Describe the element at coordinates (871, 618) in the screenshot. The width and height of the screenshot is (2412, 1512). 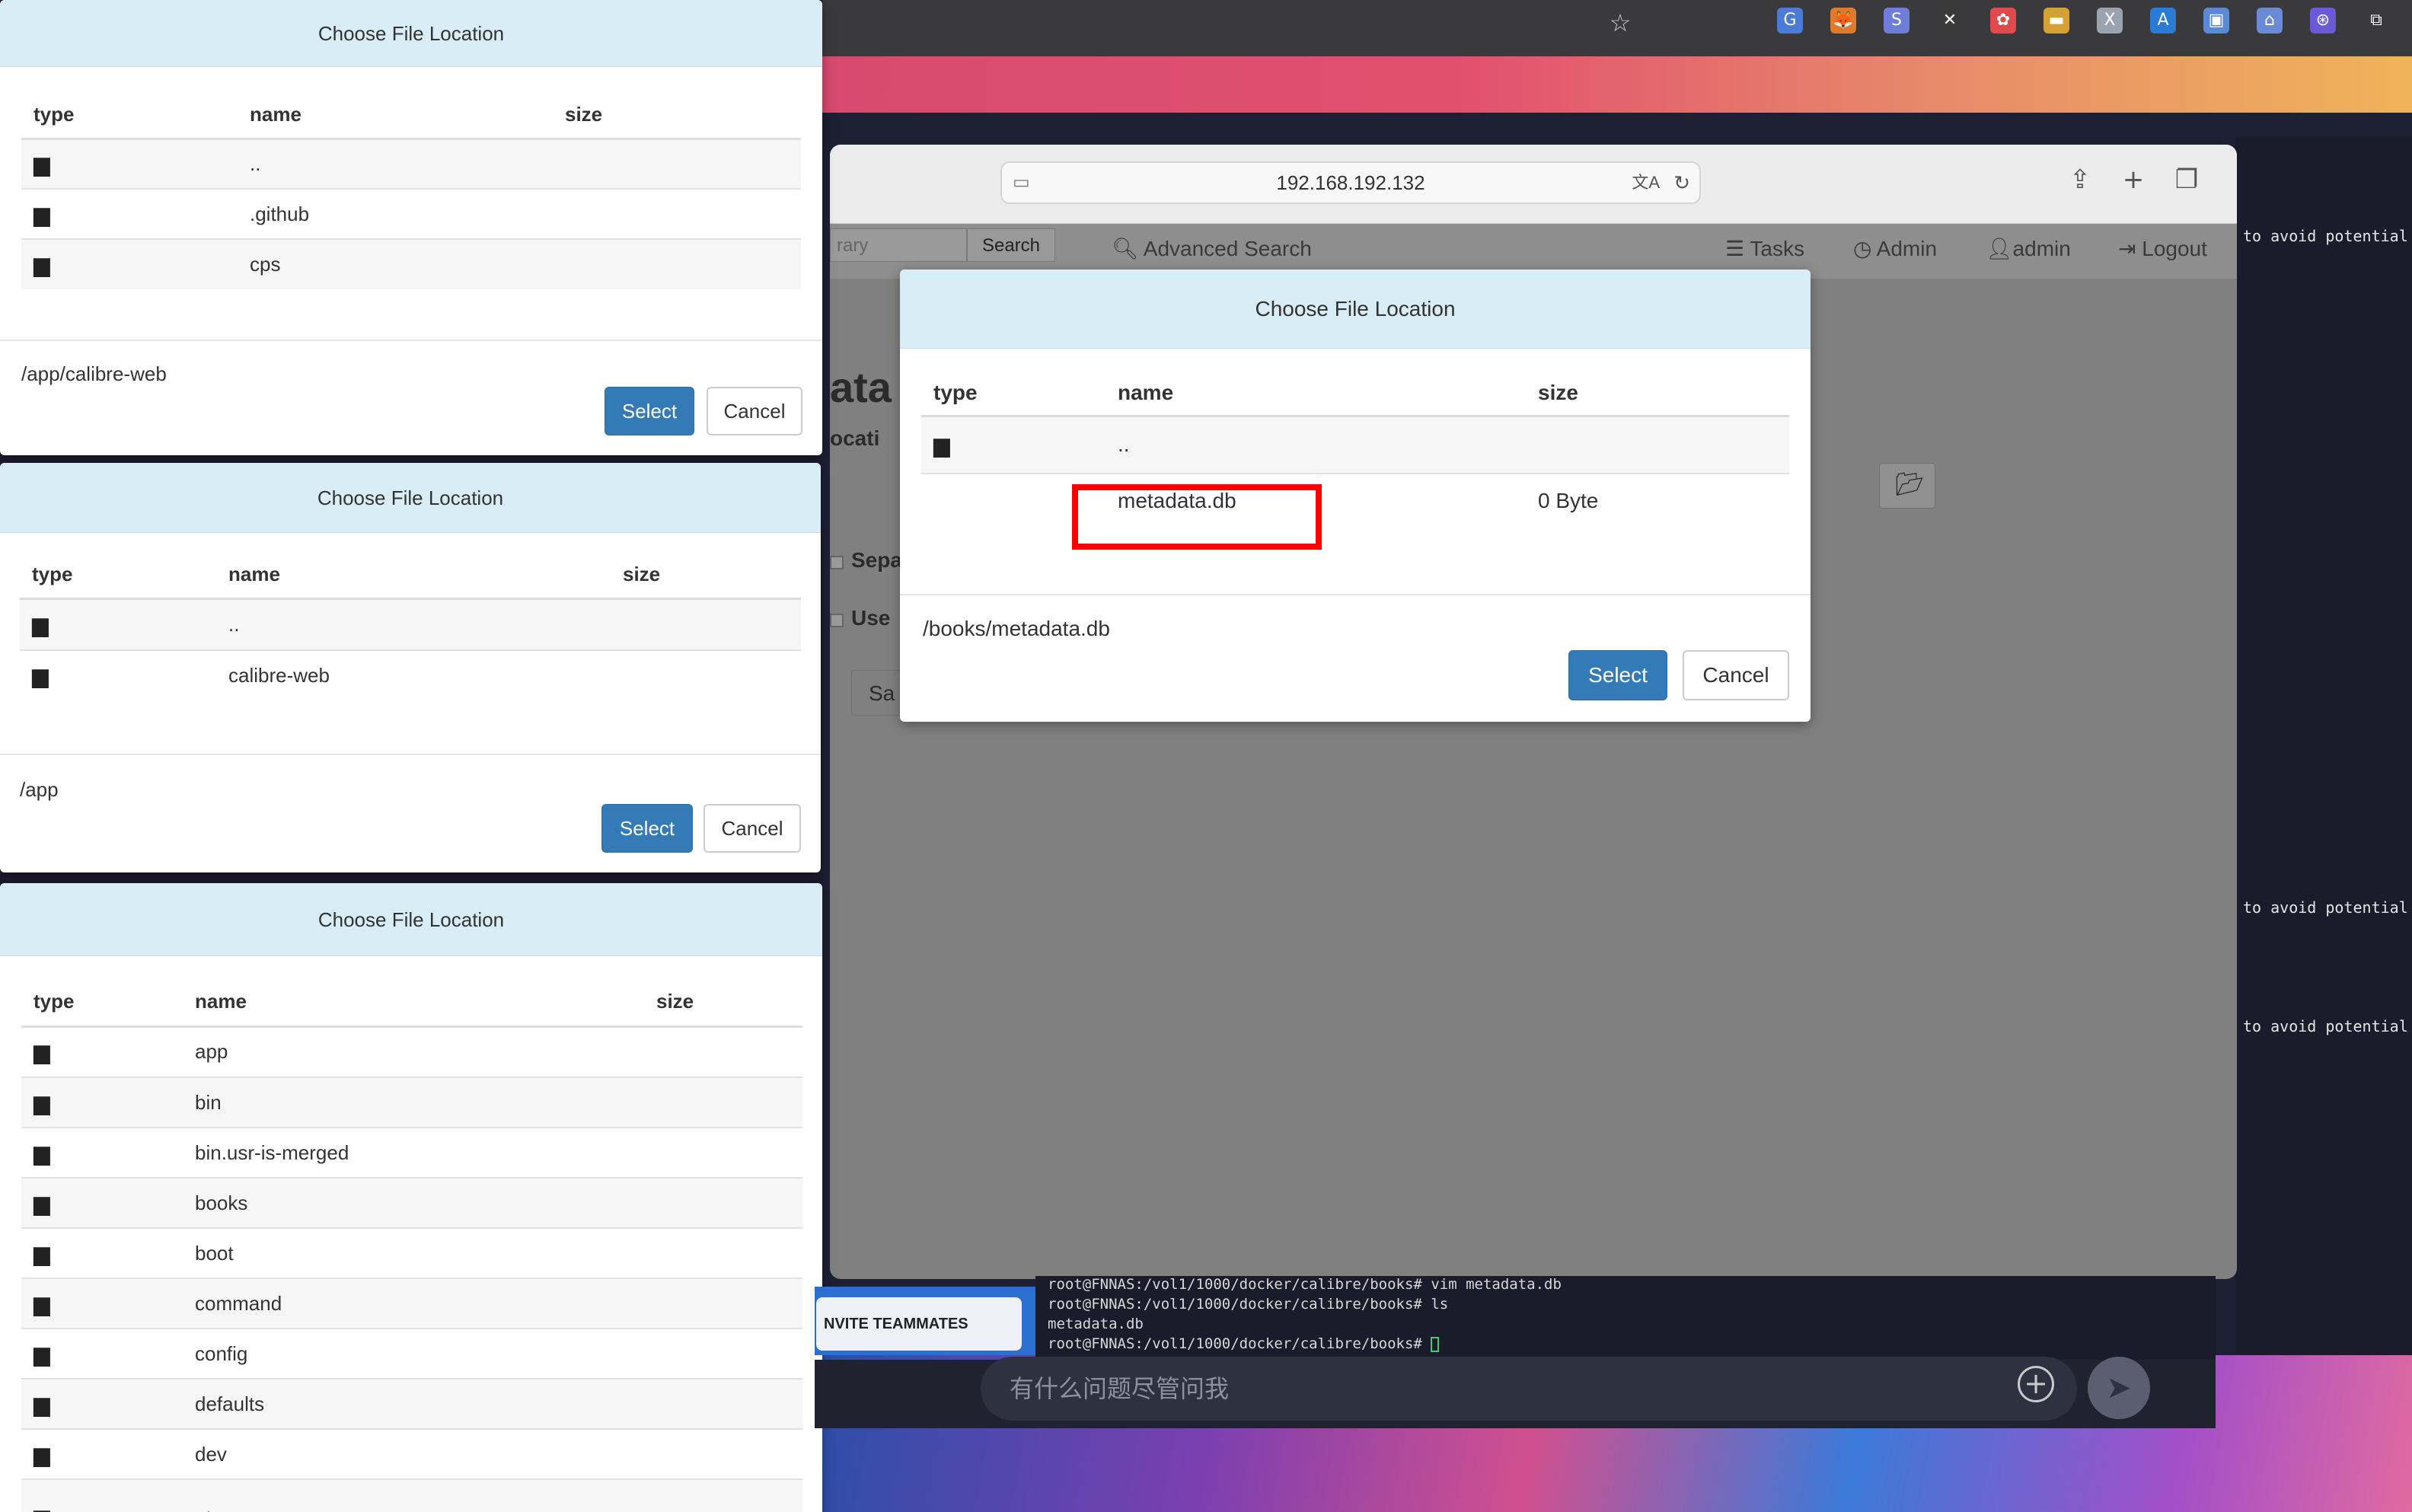
I see `use-label-fragment: Use` at that location.